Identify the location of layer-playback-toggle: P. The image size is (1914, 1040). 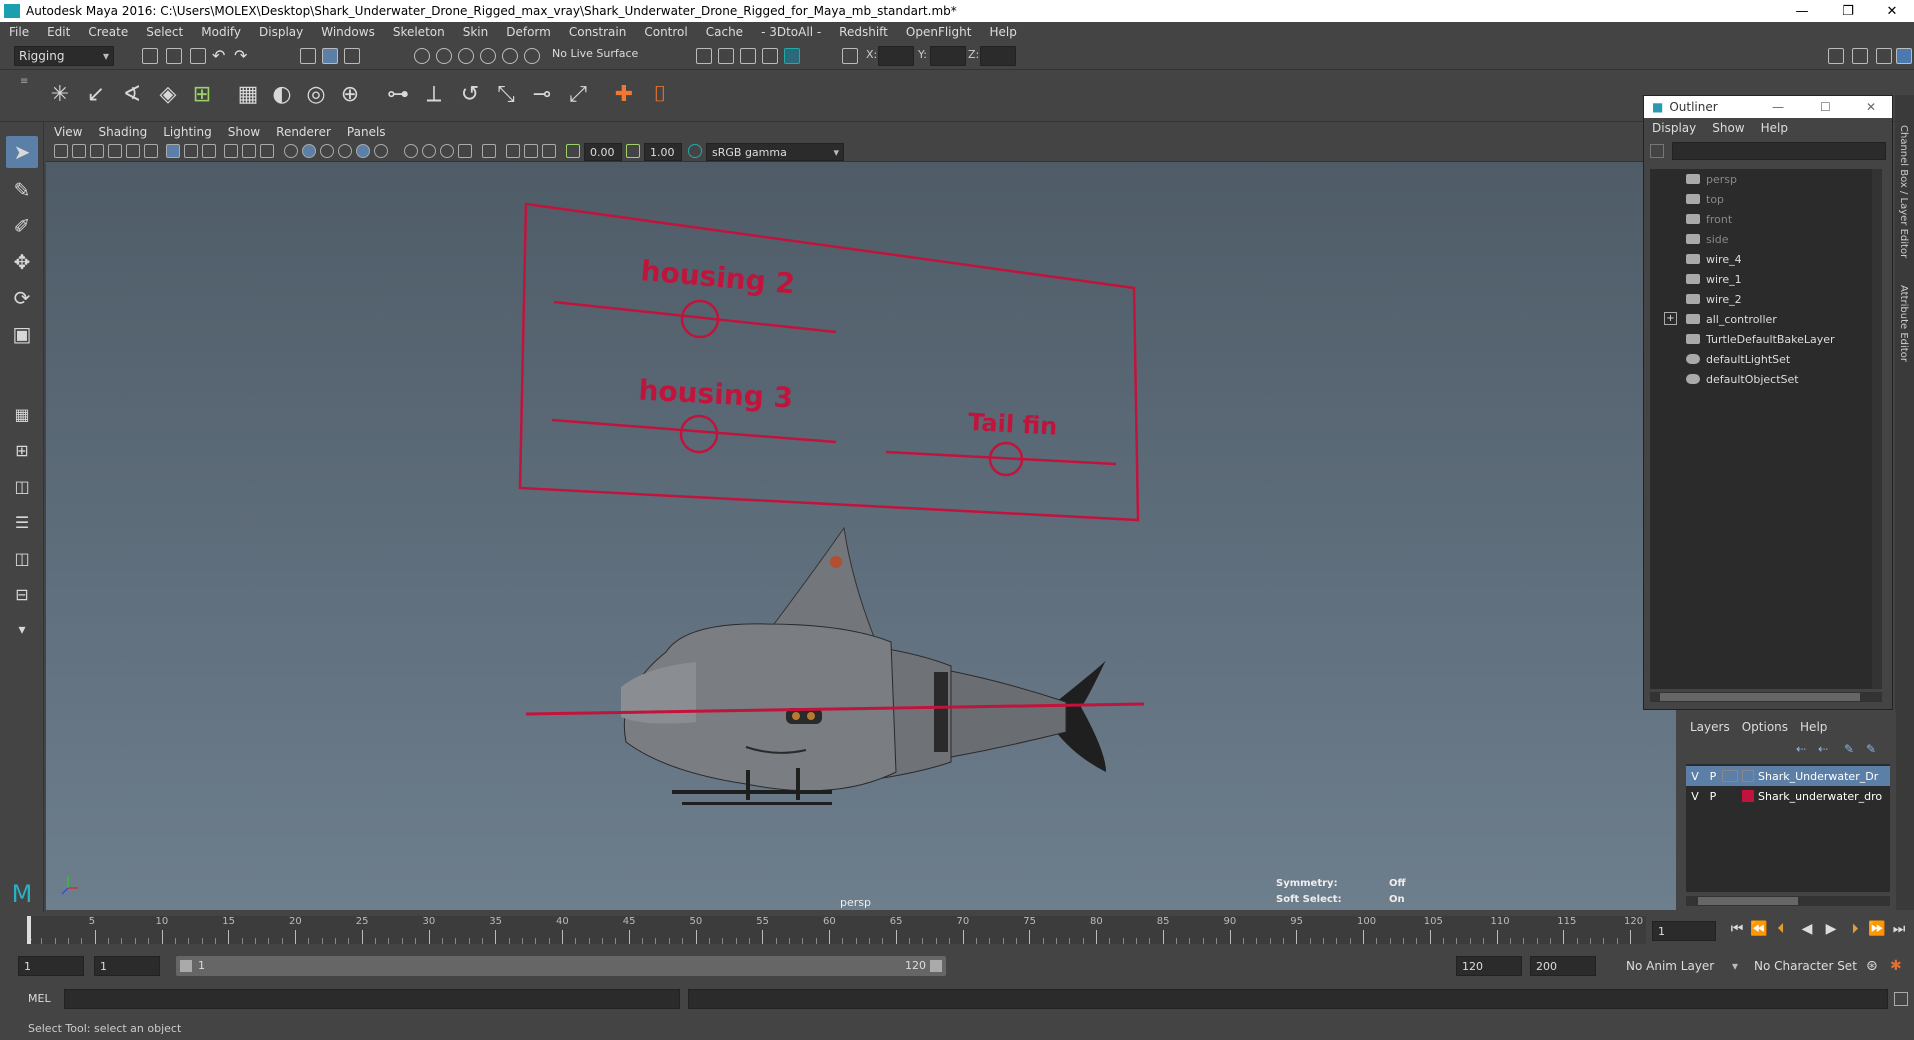
(1713, 796).